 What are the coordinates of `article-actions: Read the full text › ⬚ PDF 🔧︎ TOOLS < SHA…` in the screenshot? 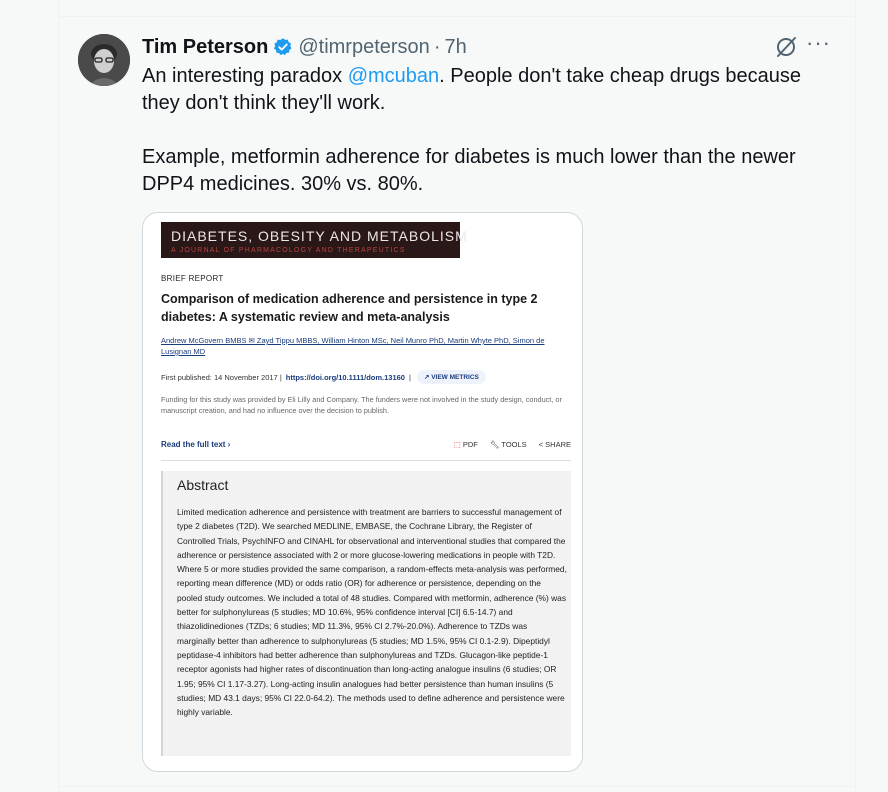 It's located at (366, 446).